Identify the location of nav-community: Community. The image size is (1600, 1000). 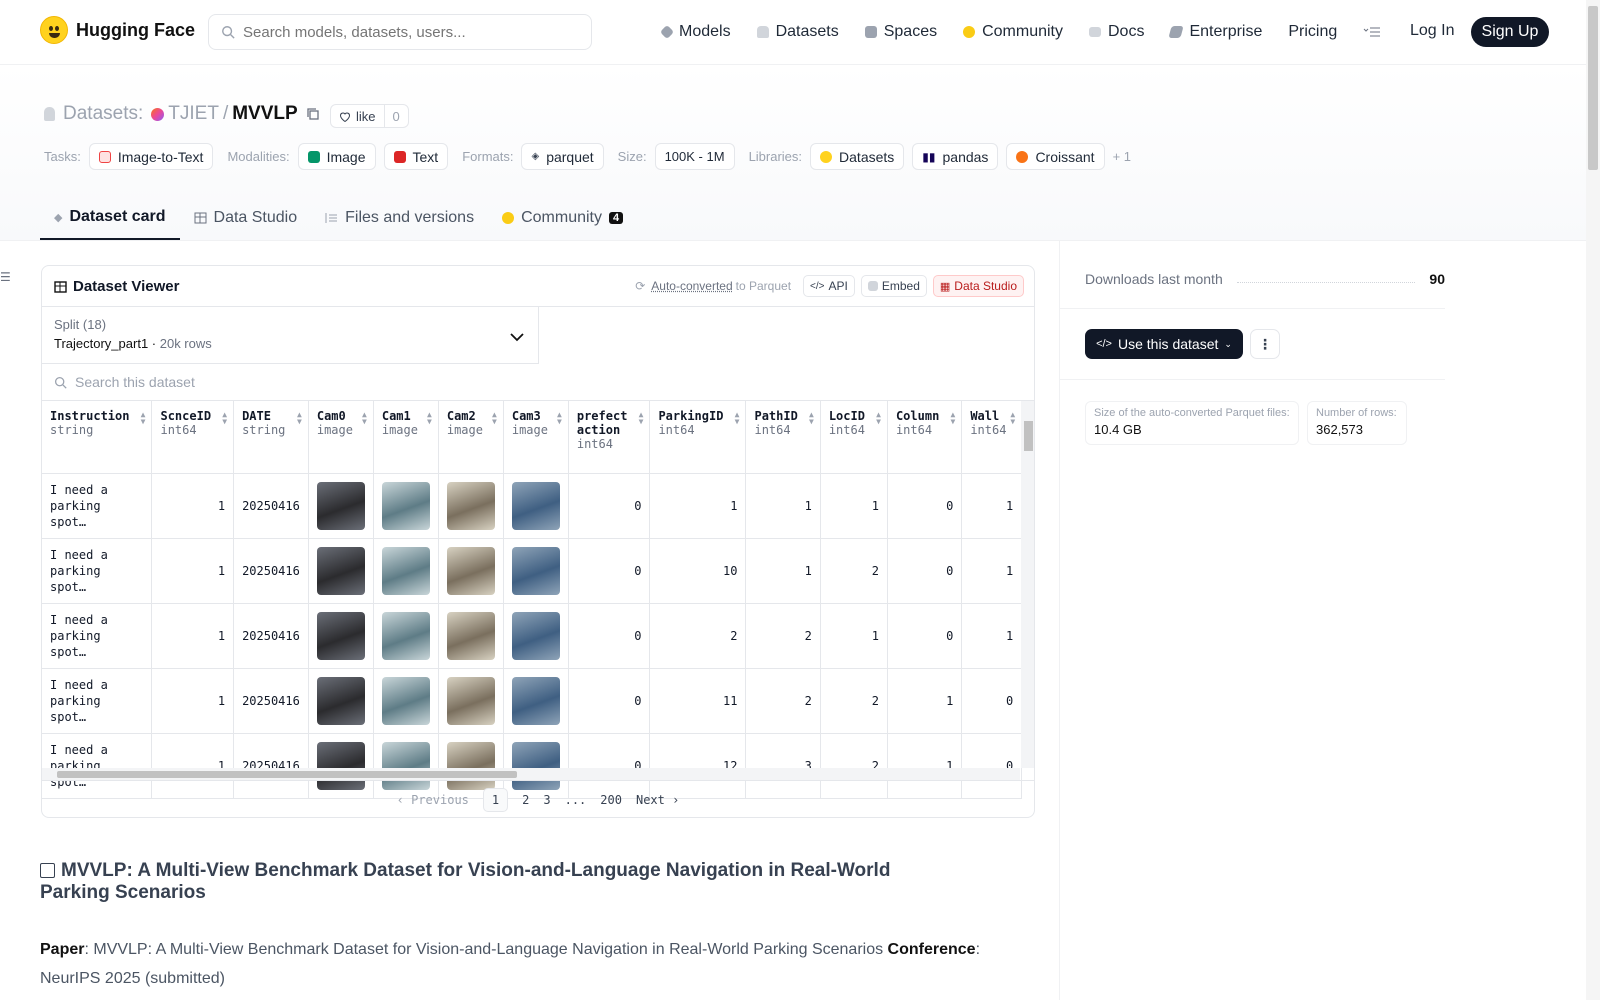
(1013, 32).